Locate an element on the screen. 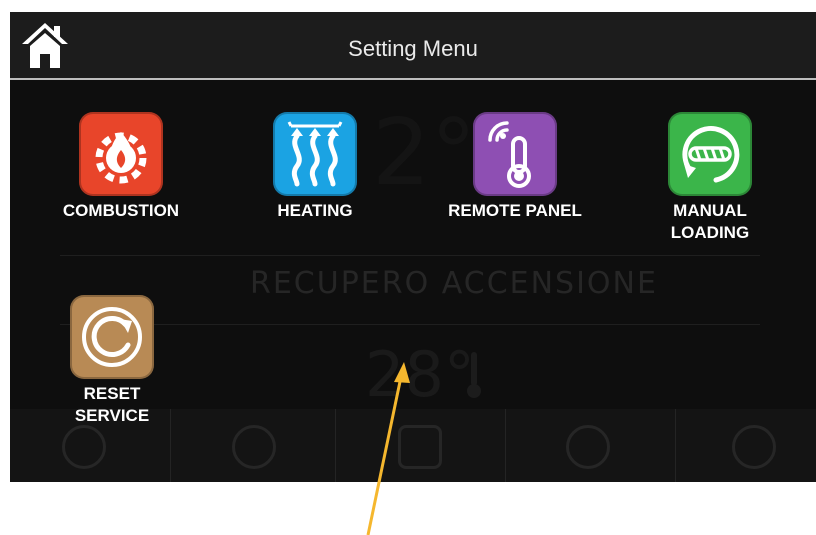 This screenshot has height=535, width=816. heating-button: HEATING is located at coordinates (315, 167).